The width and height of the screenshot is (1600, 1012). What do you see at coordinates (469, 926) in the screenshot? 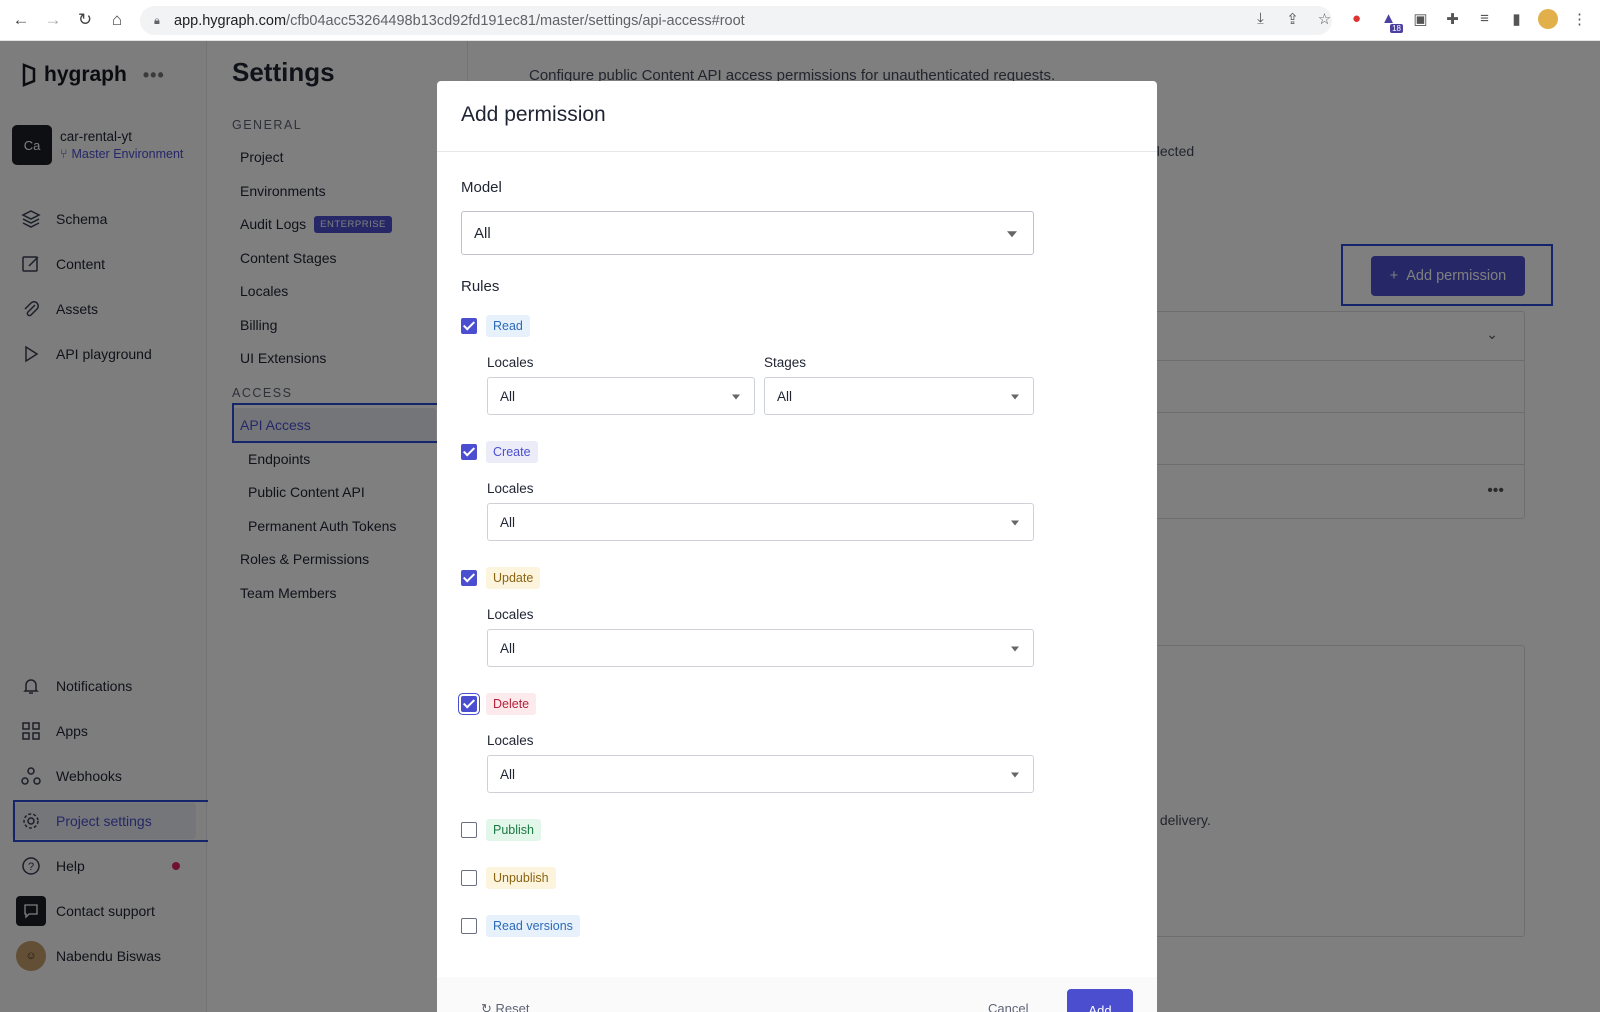
I see `read-versions-checkbox` at bounding box center [469, 926].